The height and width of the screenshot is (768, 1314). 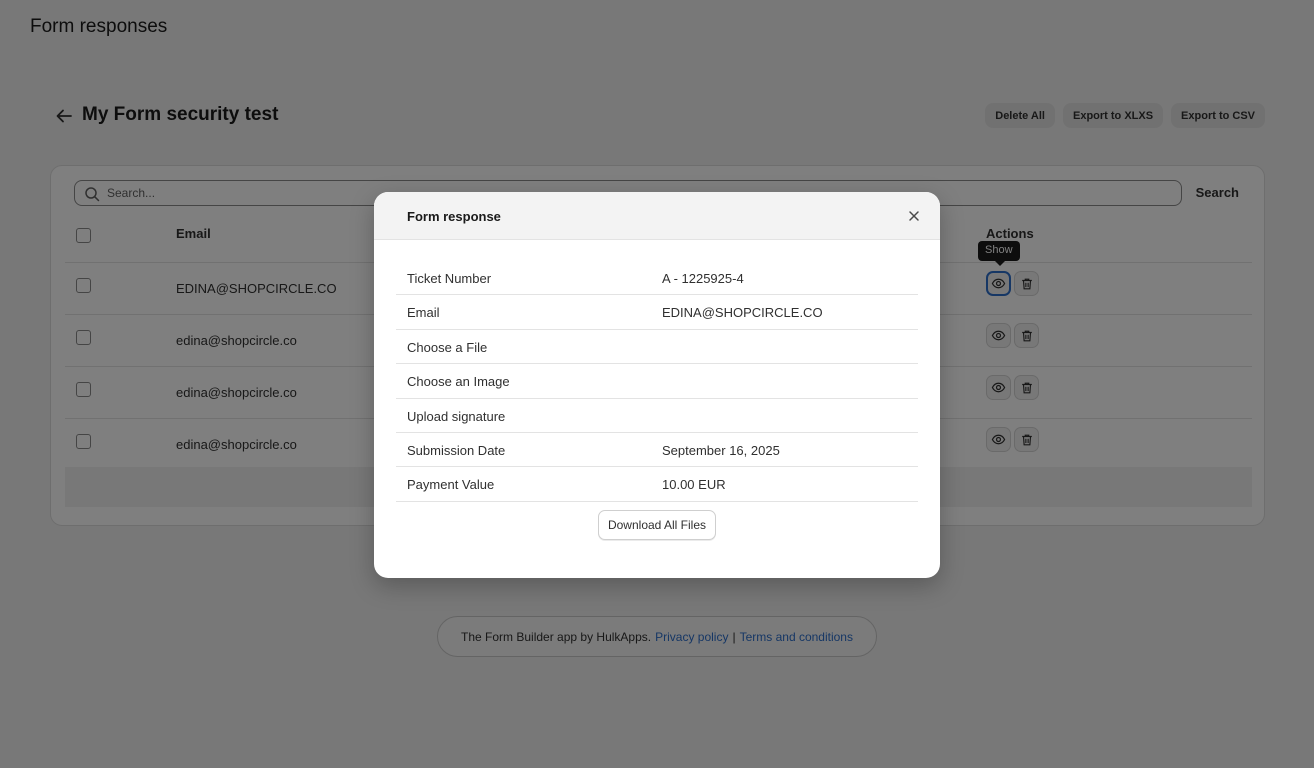 What do you see at coordinates (657, 216) in the screenshot?
I see `modal-header: Form response` at bounding box center [657, 216].